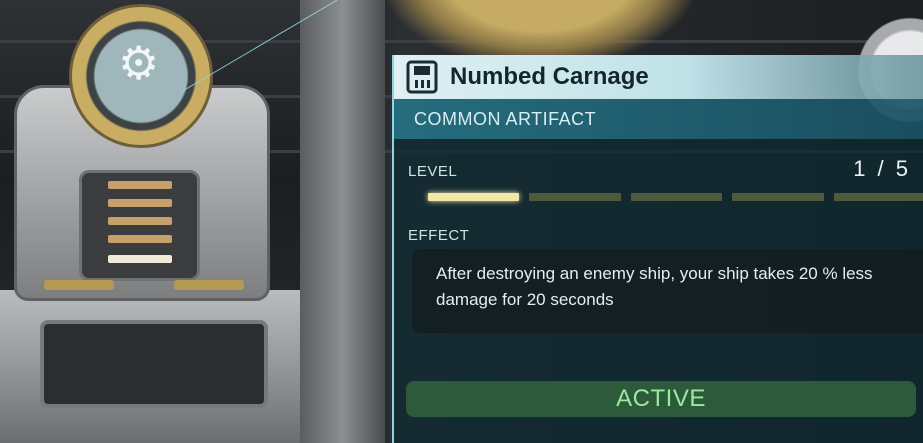 Image resolution: width=923 pixels, height=443 pixels. Describe the element at coordinates (342, 221) in the screenshot. I see `support-pillar` at that location.